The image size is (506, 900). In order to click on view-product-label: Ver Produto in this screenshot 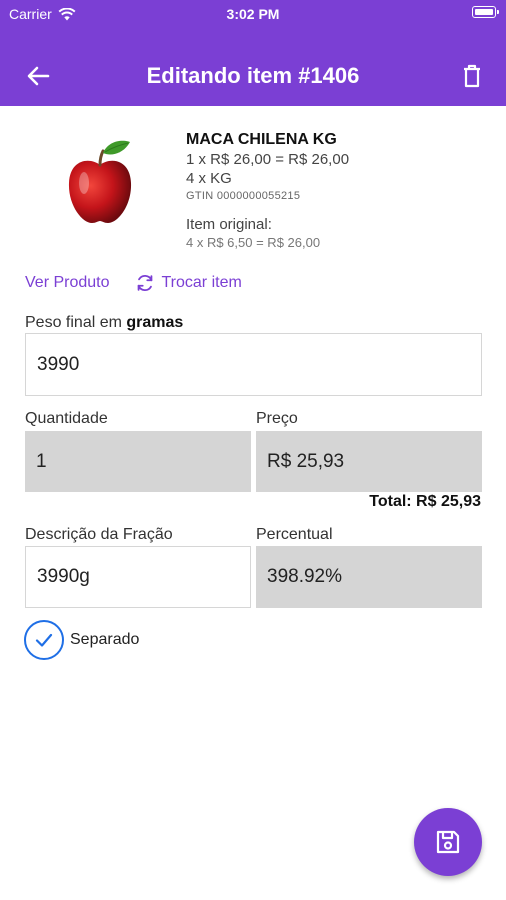, I will do `click(67, 282)`.